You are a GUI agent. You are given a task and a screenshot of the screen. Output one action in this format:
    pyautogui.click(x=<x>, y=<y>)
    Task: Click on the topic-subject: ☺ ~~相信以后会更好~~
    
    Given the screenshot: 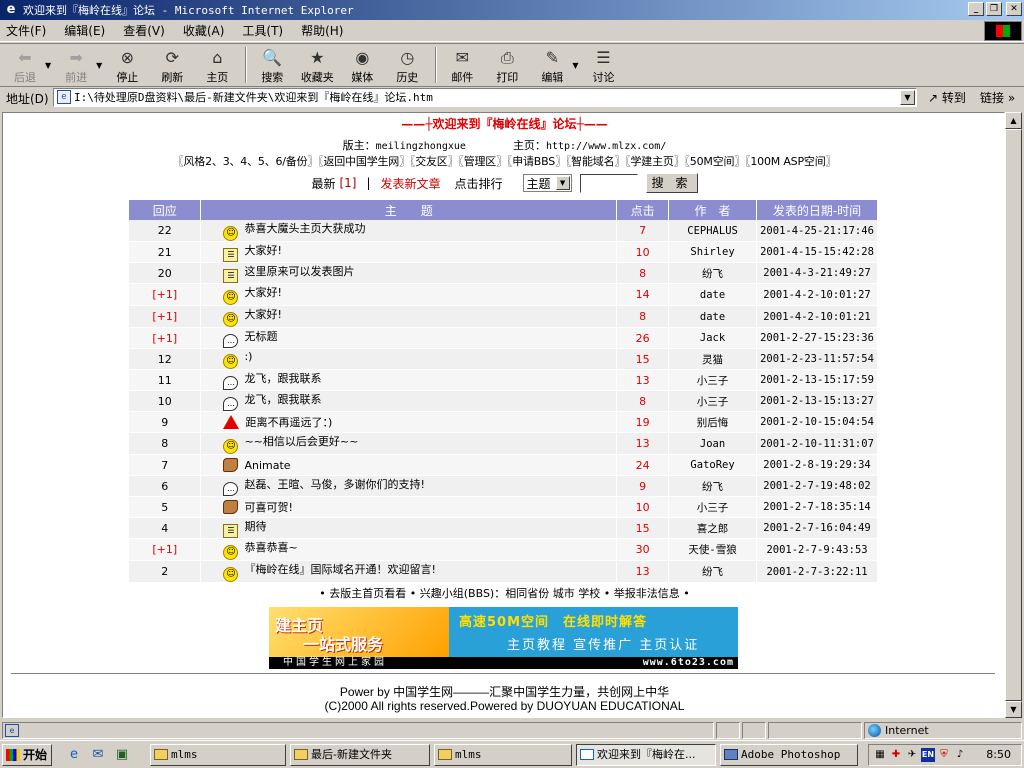 What is the action you would take?
    pyautogui.click(x=409, y=443)
    